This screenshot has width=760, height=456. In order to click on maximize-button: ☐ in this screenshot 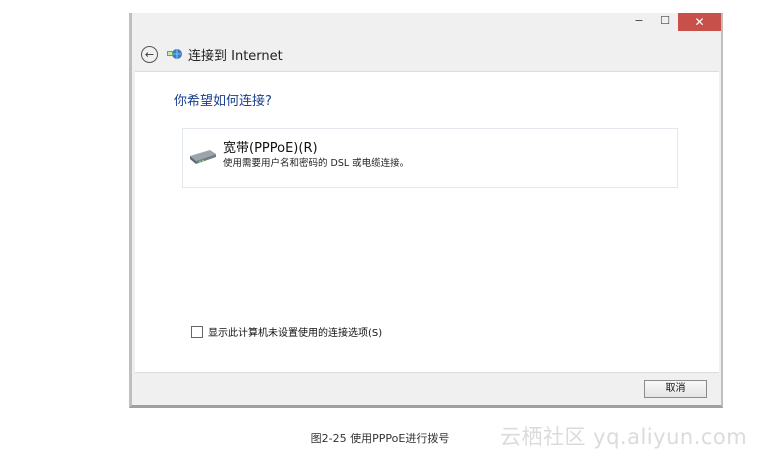, I will do `click(665, 22)`.